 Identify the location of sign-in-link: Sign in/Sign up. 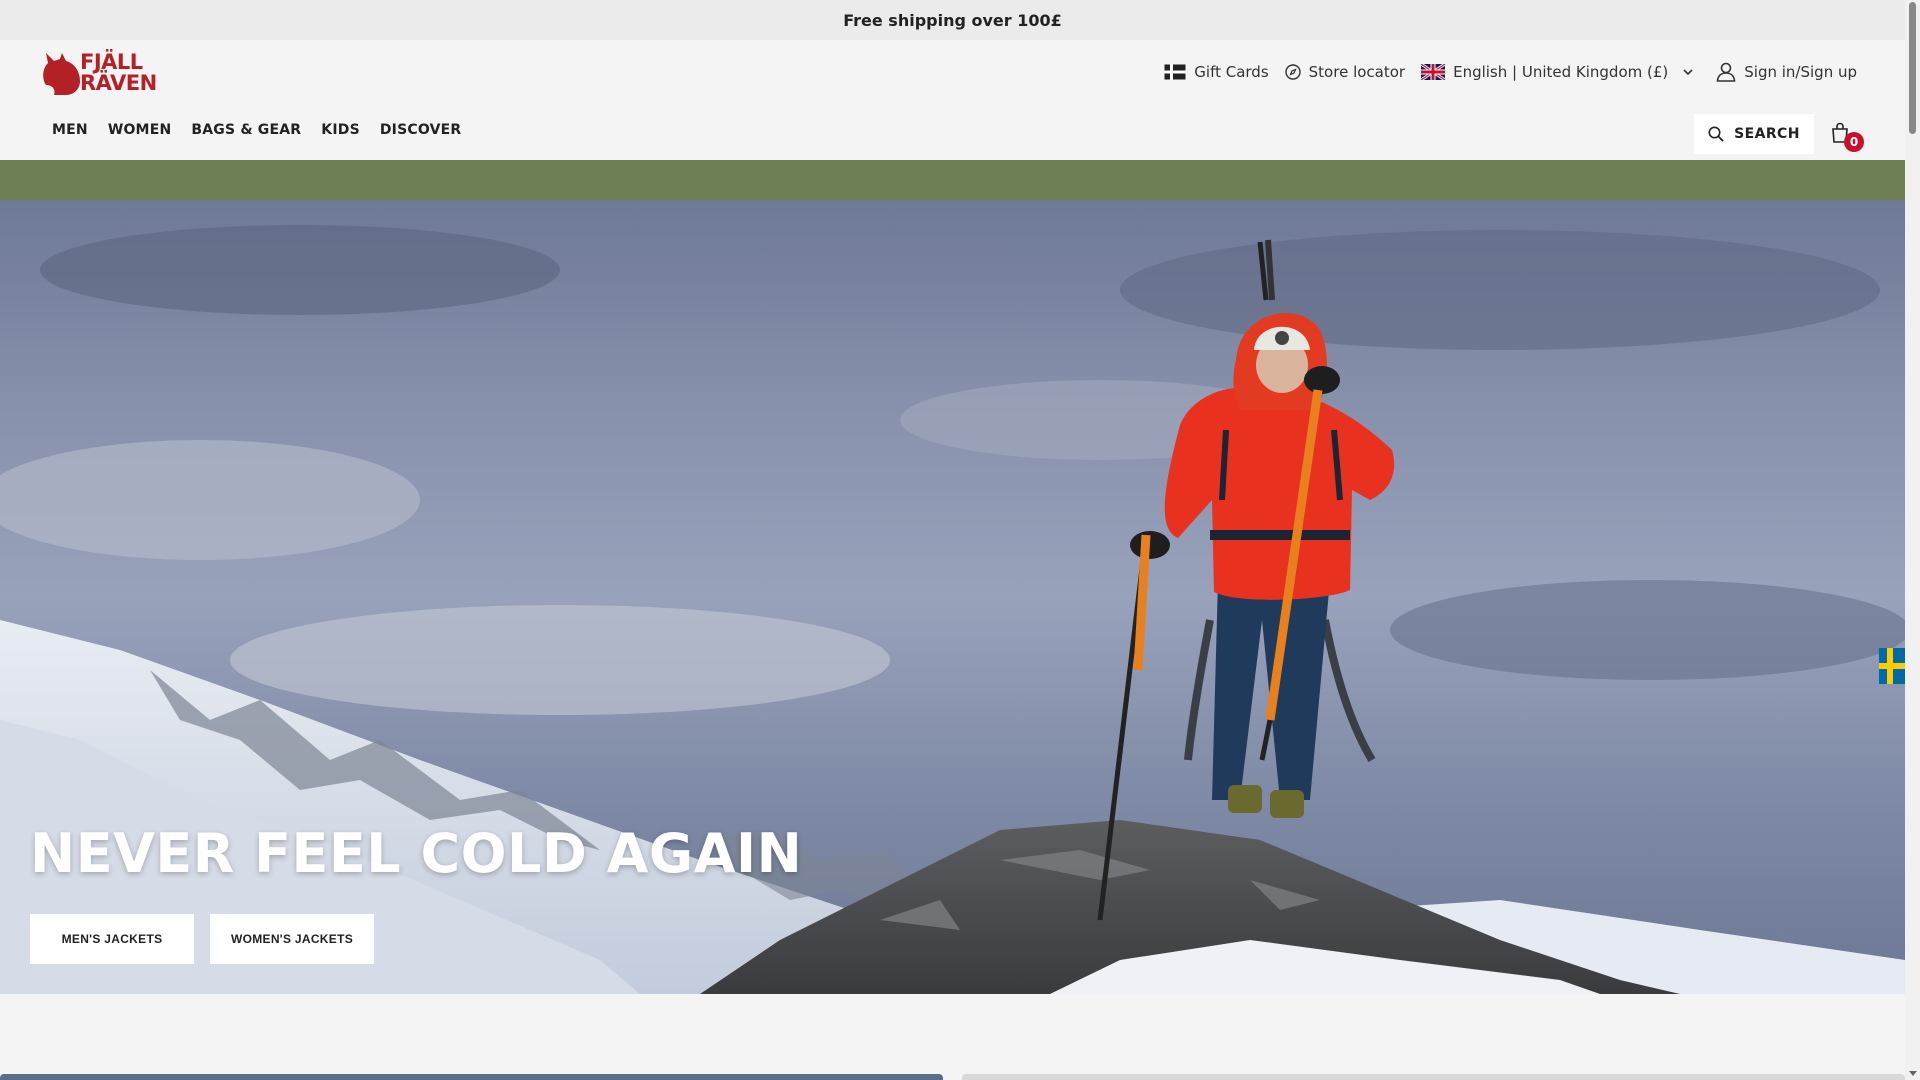
(1786, 72).